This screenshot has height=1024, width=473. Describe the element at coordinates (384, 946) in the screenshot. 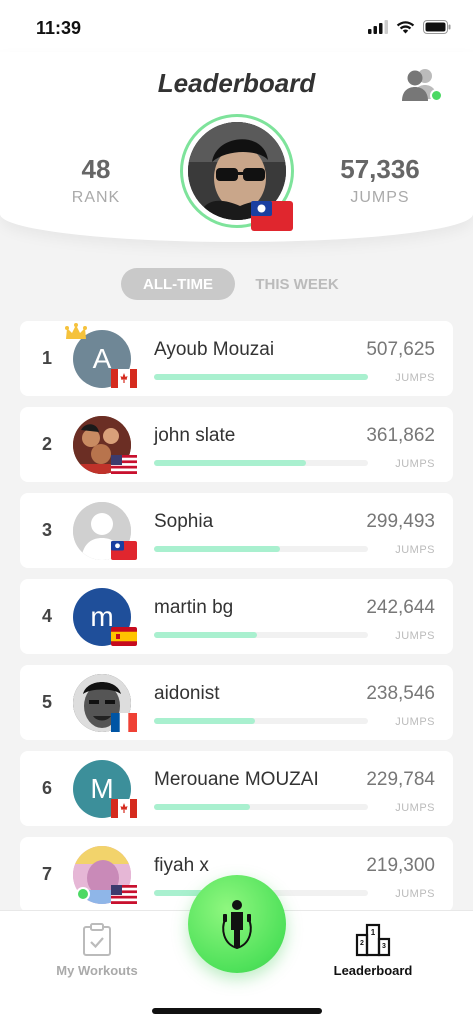

I see `svg-text: 3` at that location.